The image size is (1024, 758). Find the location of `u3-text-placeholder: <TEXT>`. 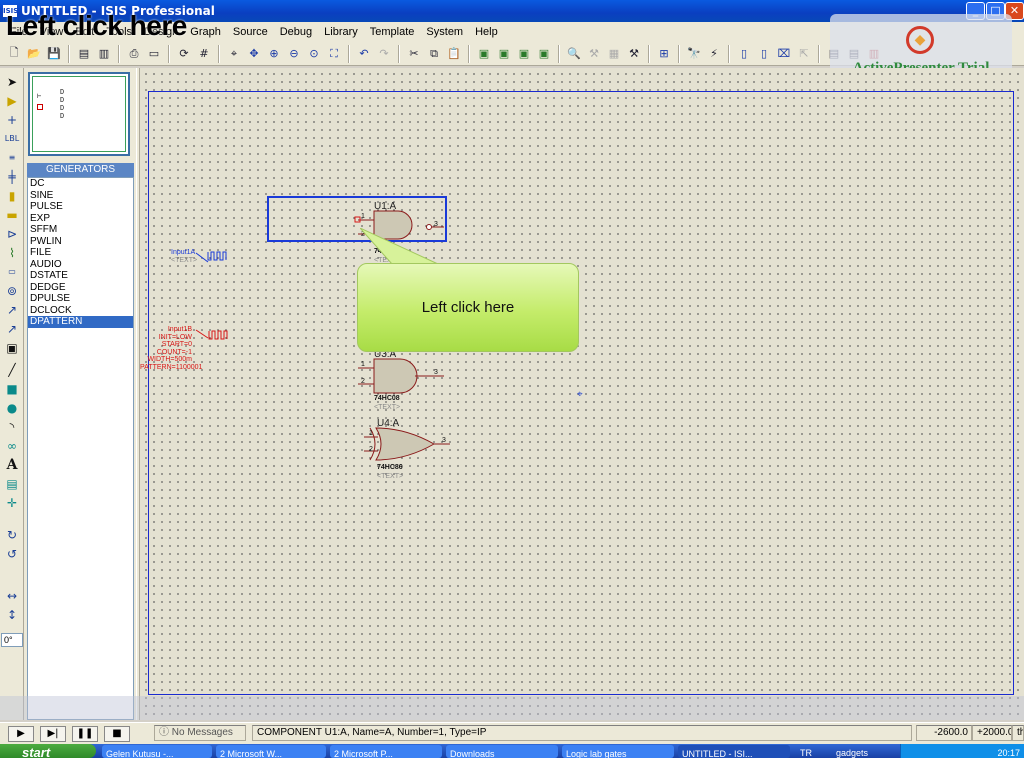

u3-text-placeholder: <TEXT> is located at coordinates (387, 407).